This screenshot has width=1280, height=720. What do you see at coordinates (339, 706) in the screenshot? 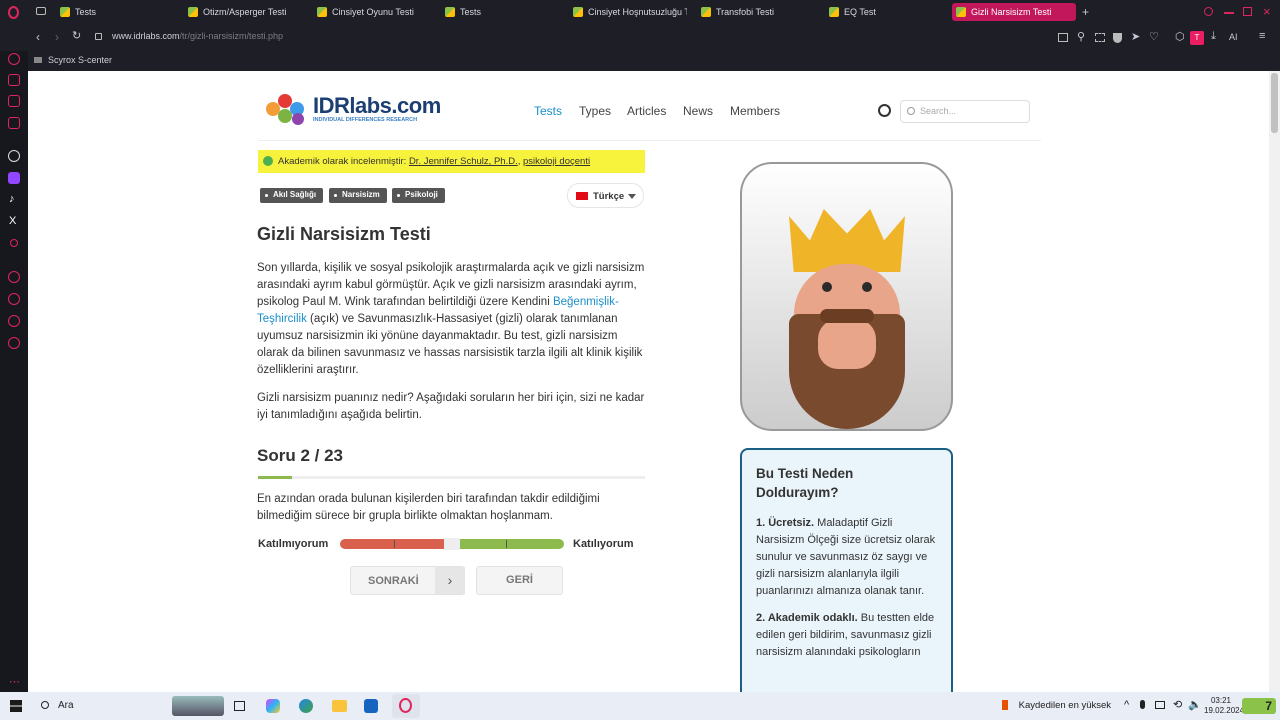
I see `file-explorer-icon` at bounding box center [339, 706].